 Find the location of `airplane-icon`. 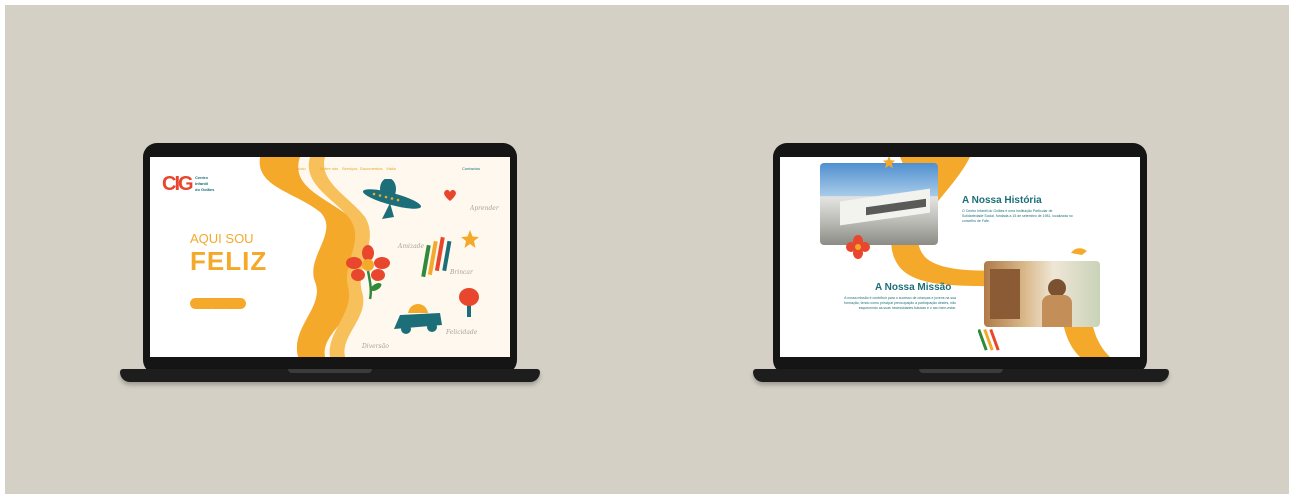

airplane-icon is located at coordinates (392, 199).